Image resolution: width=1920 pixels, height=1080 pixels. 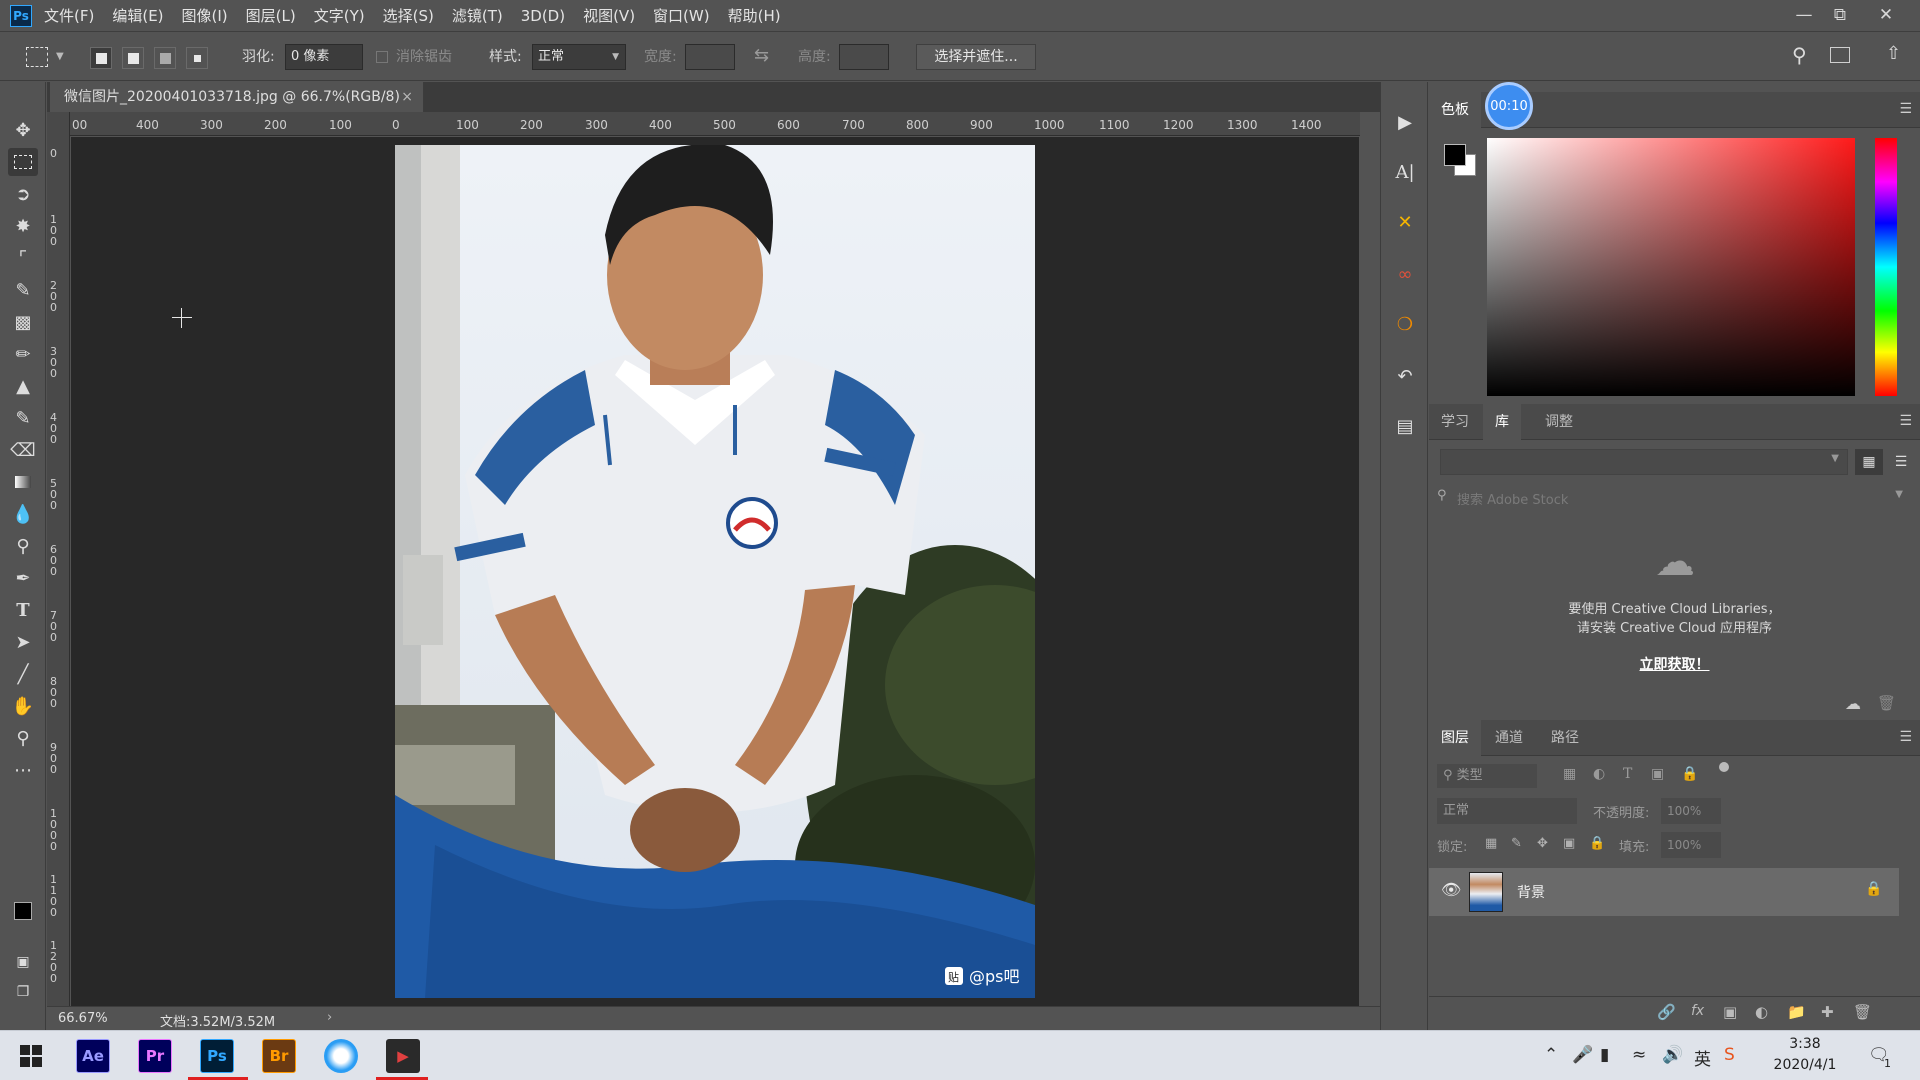 What do you see at coordinates (1455, 738) in the screenshot?
I see `tab-layers: 图层` at bounding box center [1455, 738].